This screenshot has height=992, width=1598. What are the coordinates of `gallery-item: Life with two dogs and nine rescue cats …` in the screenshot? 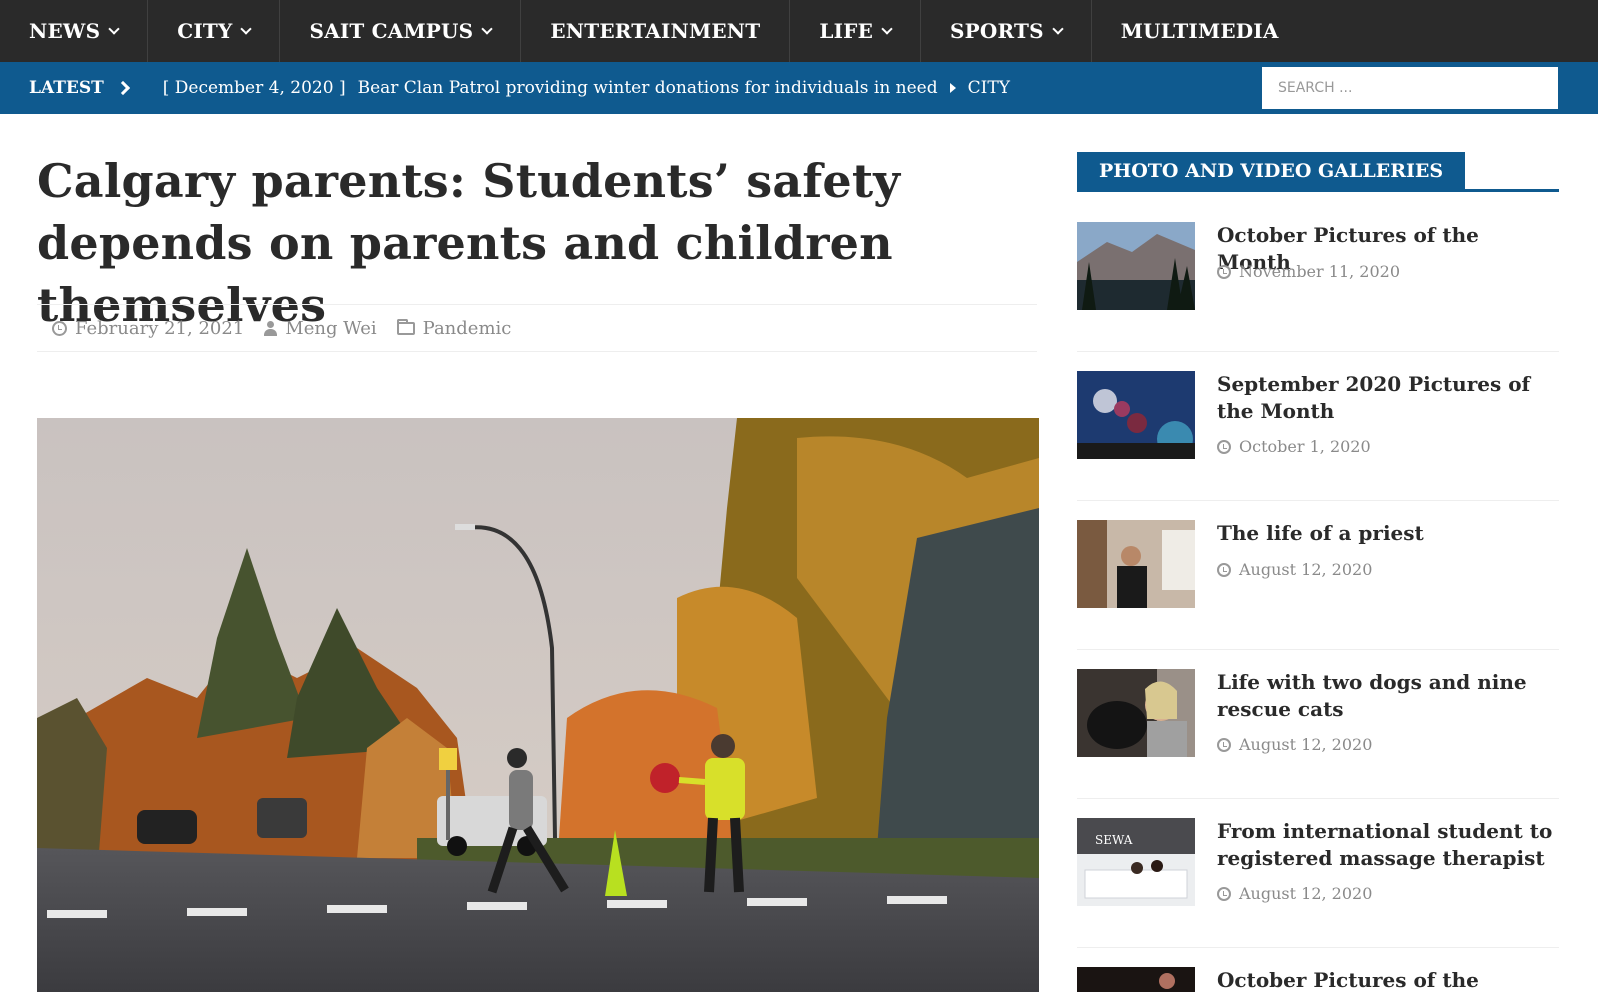 It's located at (1318, 734).